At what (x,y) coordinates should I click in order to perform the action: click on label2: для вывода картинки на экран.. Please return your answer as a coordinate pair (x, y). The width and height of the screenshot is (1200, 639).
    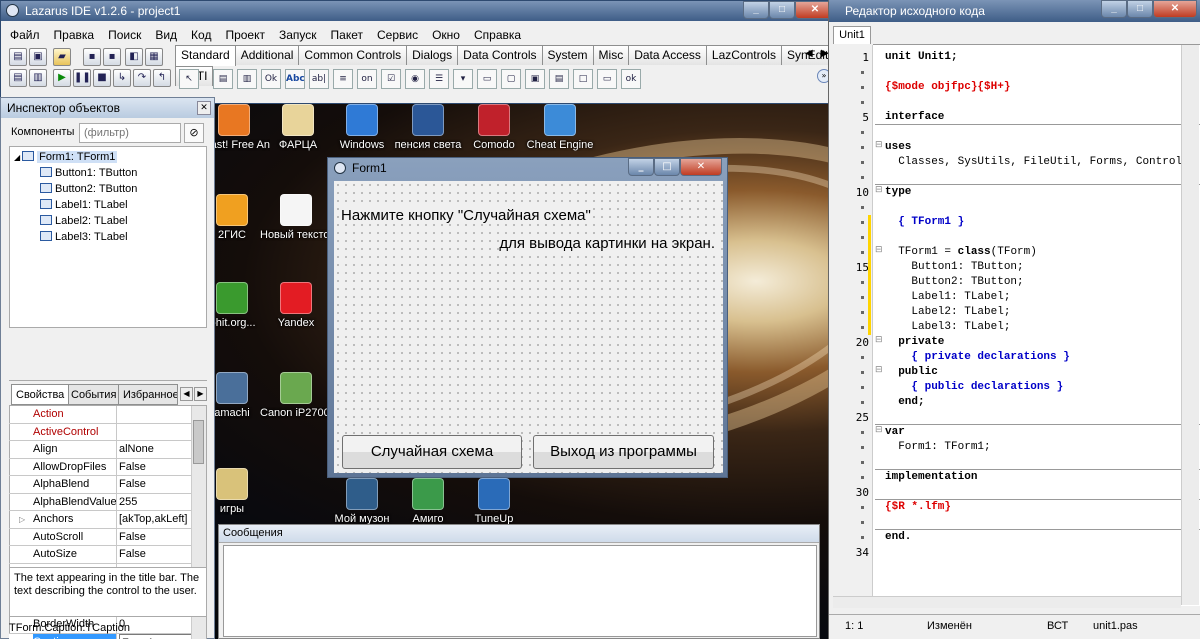
    Looking at the image, I should click on (607, 243).